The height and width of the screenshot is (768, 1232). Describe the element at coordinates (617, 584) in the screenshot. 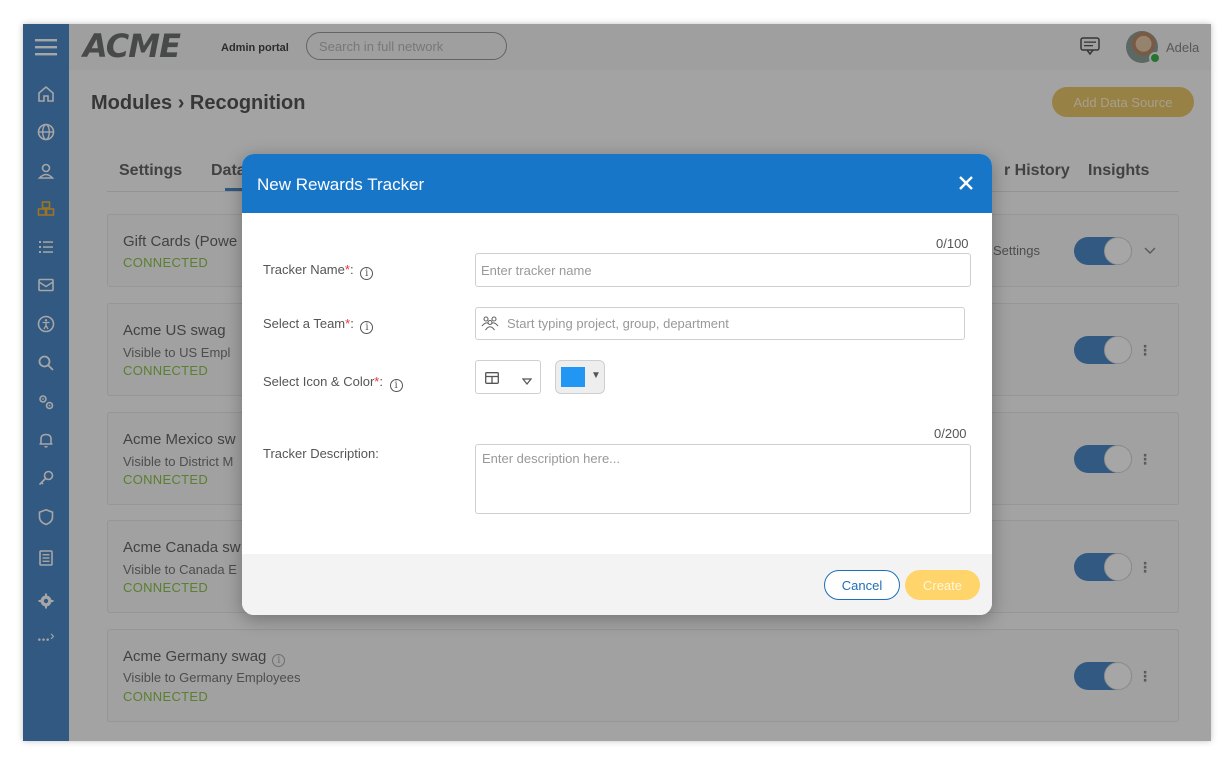

I see `dialog-footer: Cancel Create` at that location.